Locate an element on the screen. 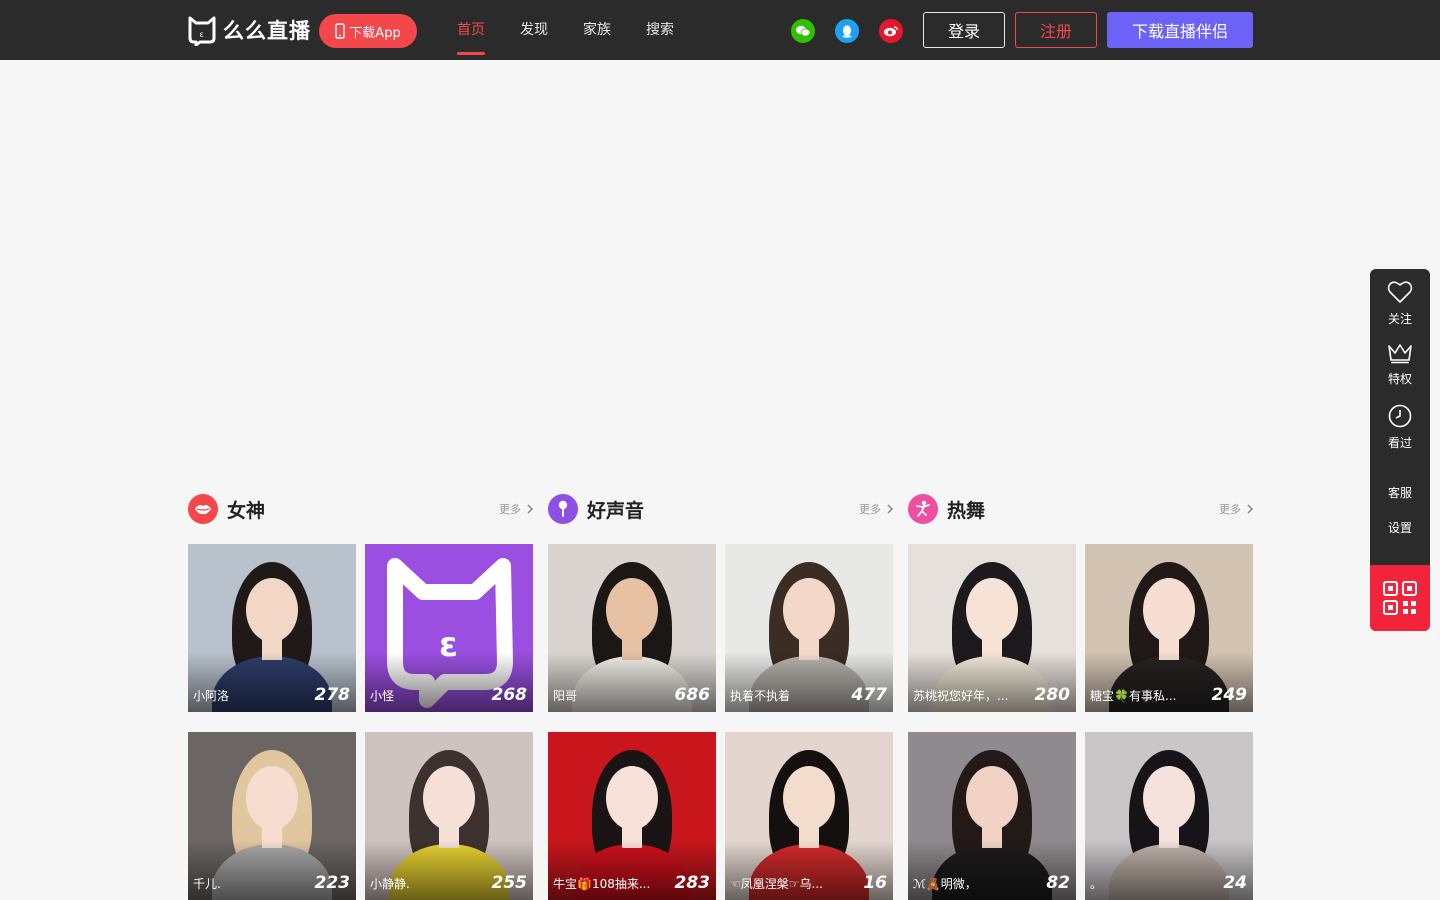 Image resolution: width=1440 pixels, height=900 pixels. sidebar-label: 特权 is located at coordinates (1399, 379).